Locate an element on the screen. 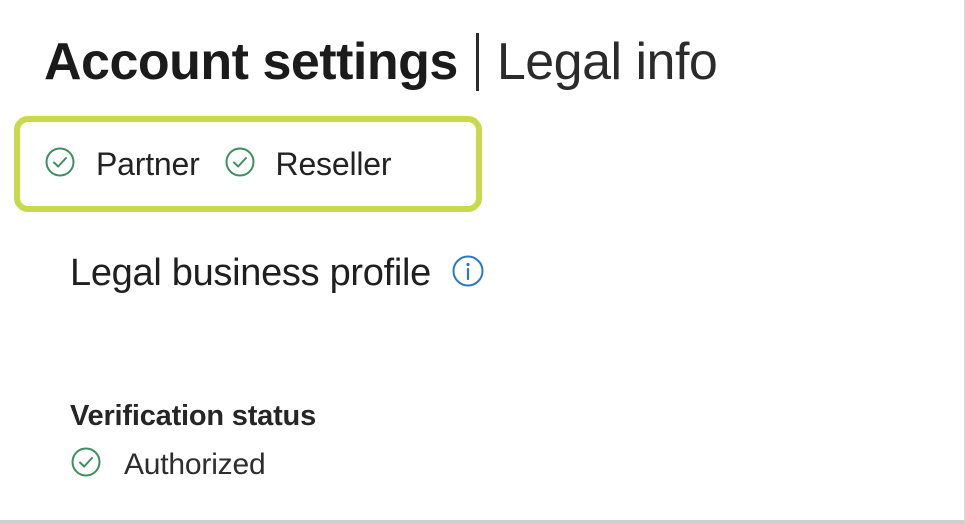 This screenshot has height=524, width=966. badge-partner: Partner is located at coordinates (122, 164).